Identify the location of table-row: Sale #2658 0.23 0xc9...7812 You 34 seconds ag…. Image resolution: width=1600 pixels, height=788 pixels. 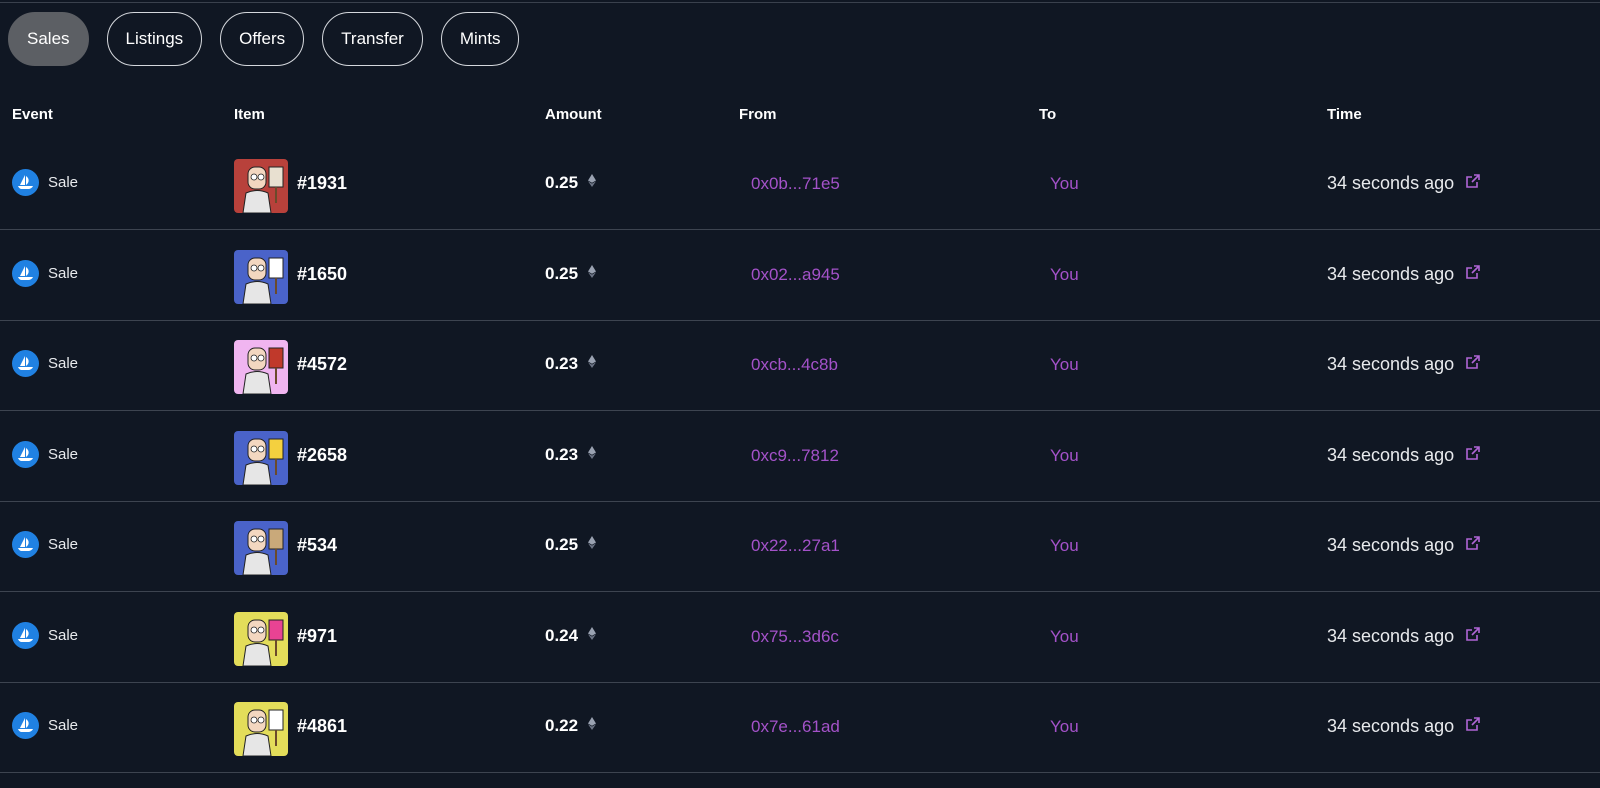
(800, 457).